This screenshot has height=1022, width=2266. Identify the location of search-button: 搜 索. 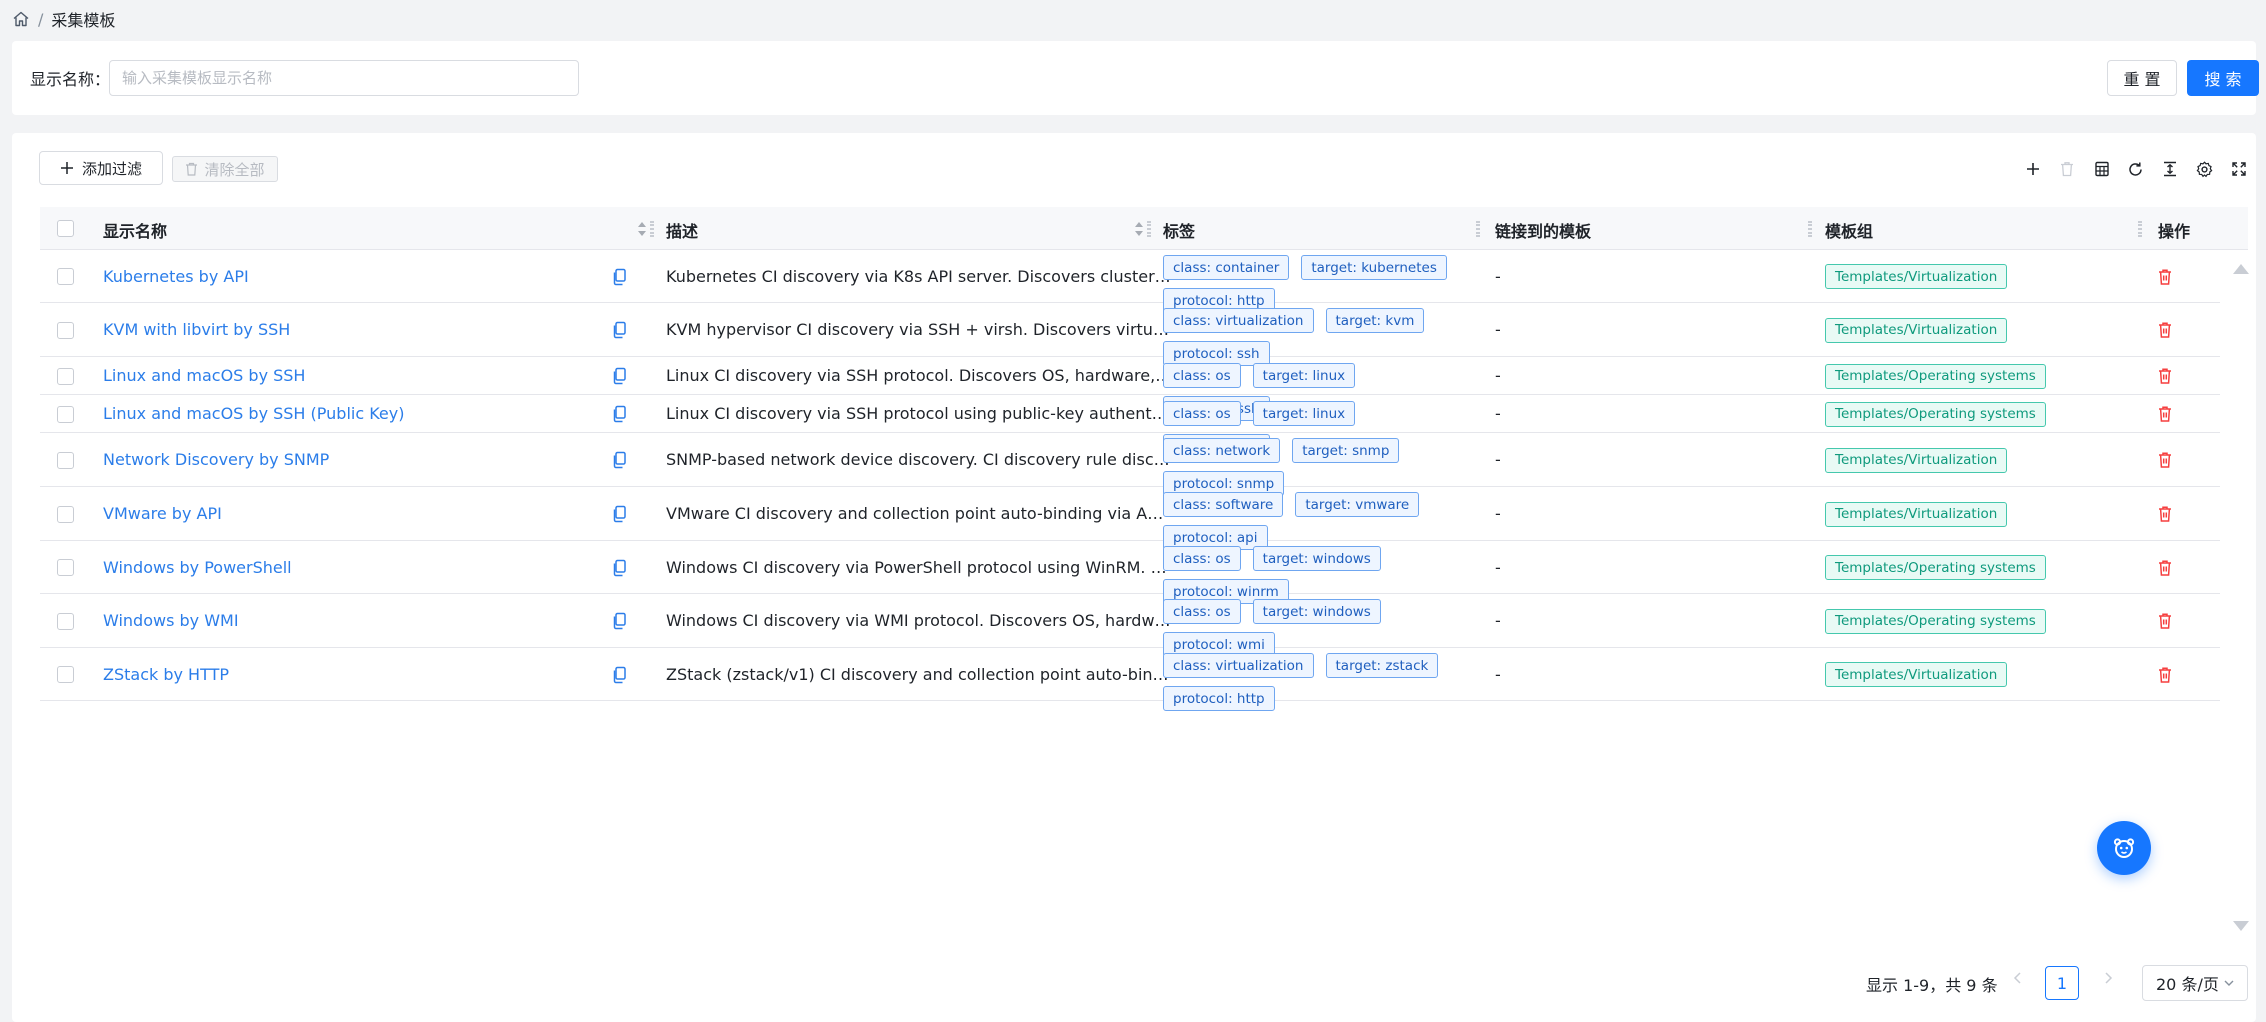
(2223, 78).